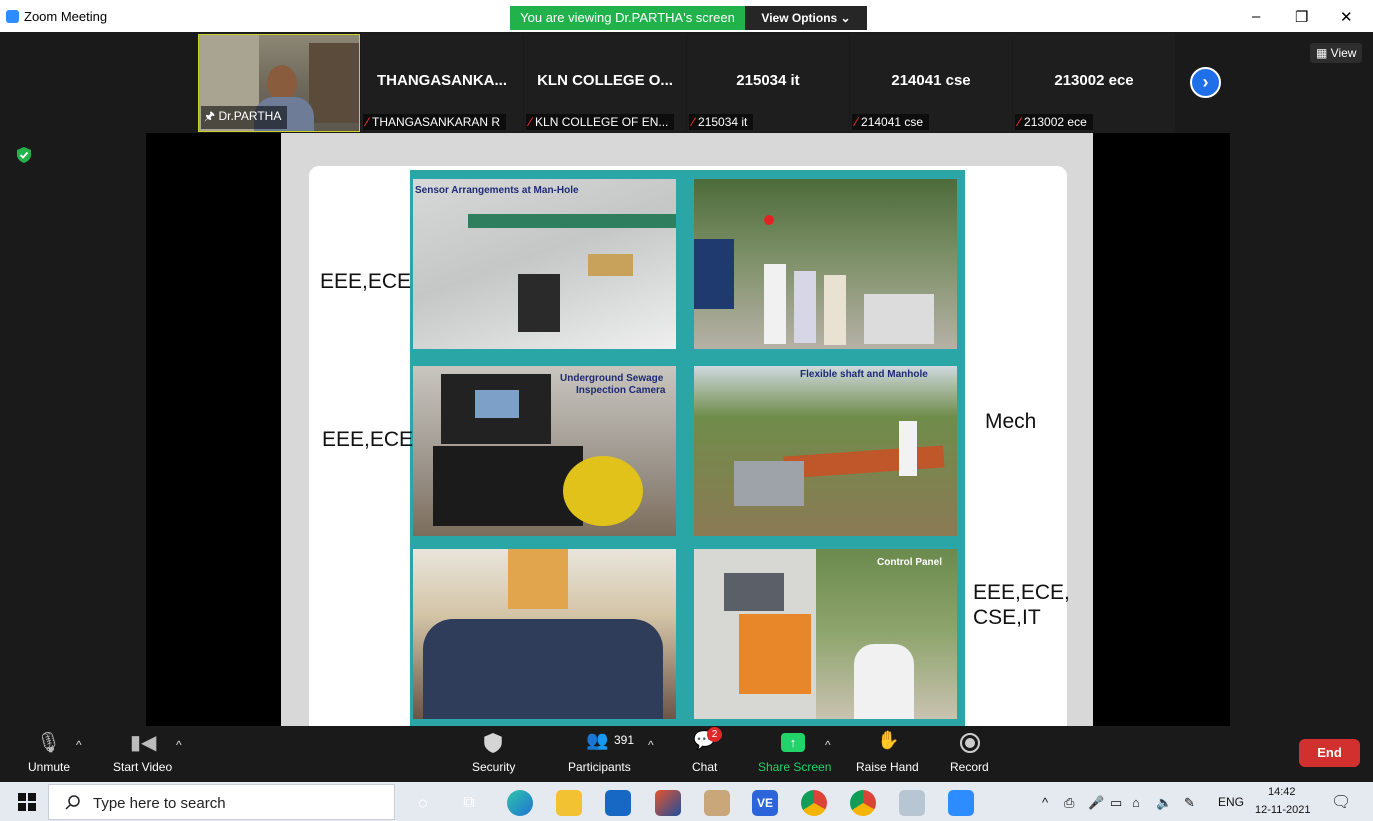  Describe the element at coordinates (211, 116) in the screenshot. I see `pin-icon: 🖈` at that location.